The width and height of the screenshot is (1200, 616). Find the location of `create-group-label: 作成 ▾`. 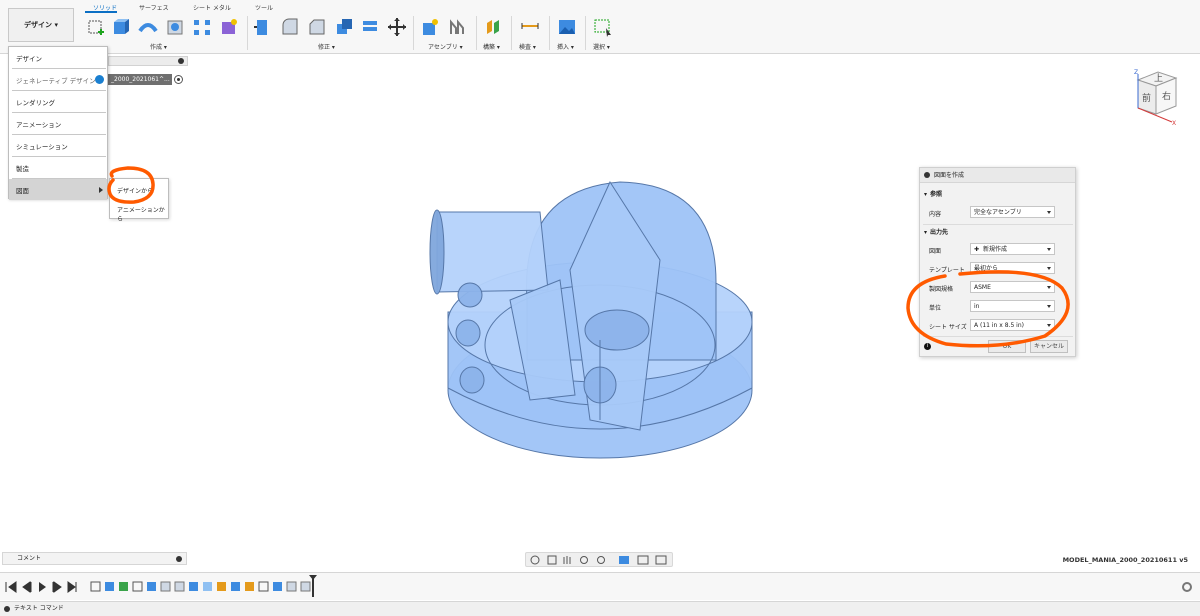

create-group-label: 作成 ▾ is located at coordinates (158, 46).